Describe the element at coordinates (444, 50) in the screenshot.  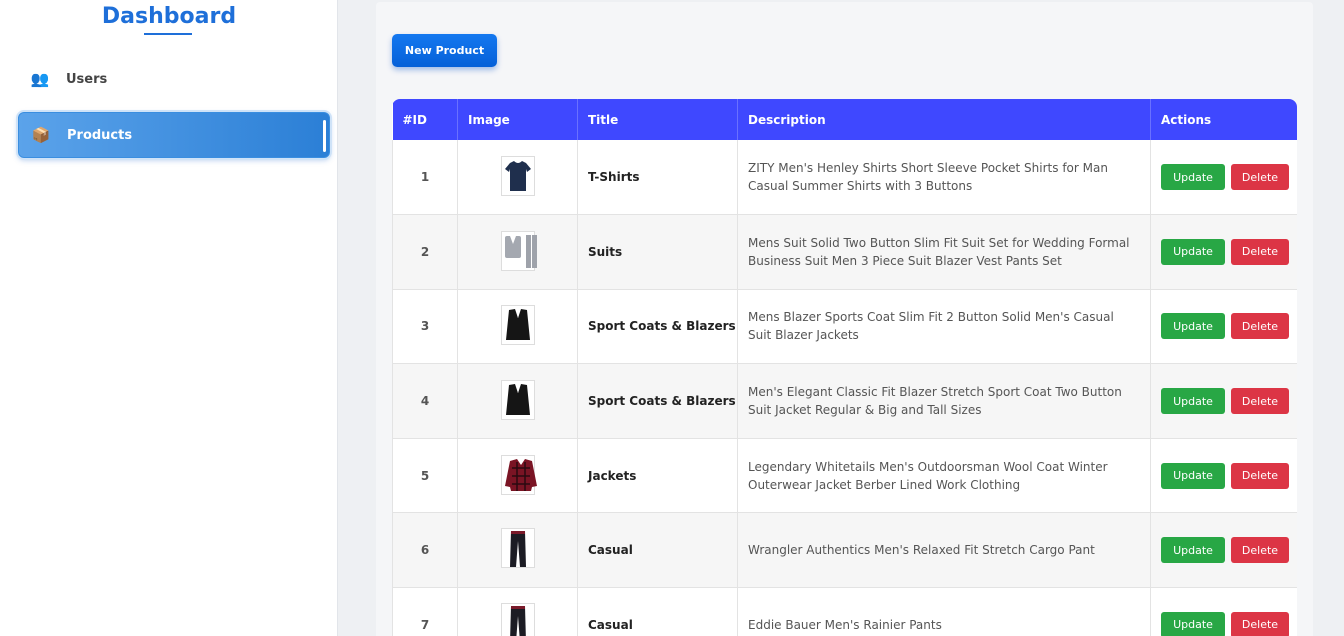
I see `new-product-button: New Product` at that location.